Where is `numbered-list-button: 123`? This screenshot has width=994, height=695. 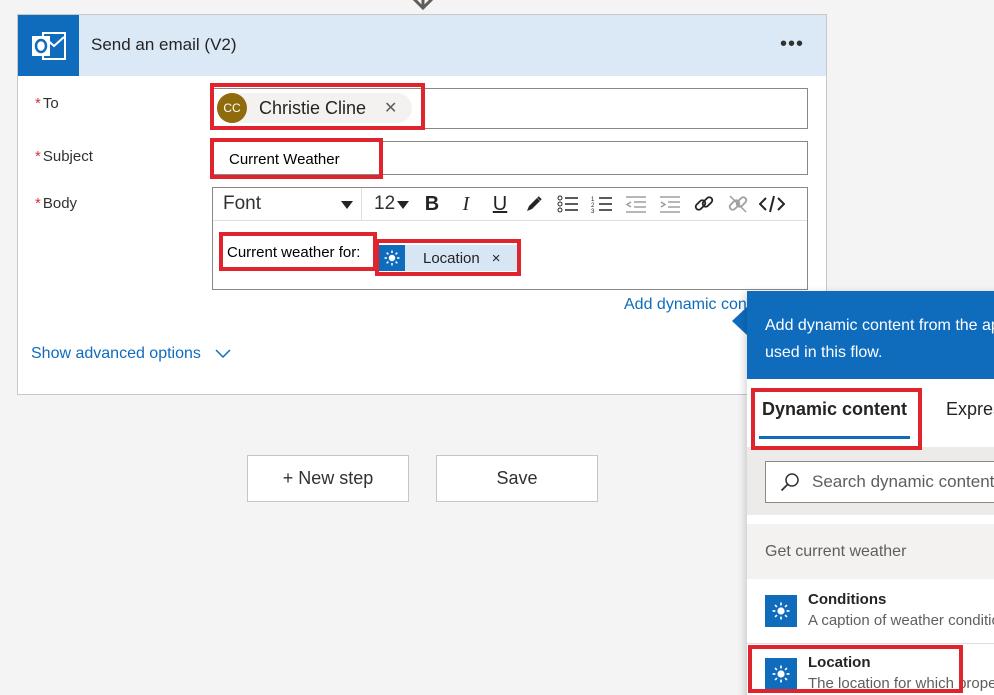 numbered-list-button: 123 is located at coordinates (602, 204).